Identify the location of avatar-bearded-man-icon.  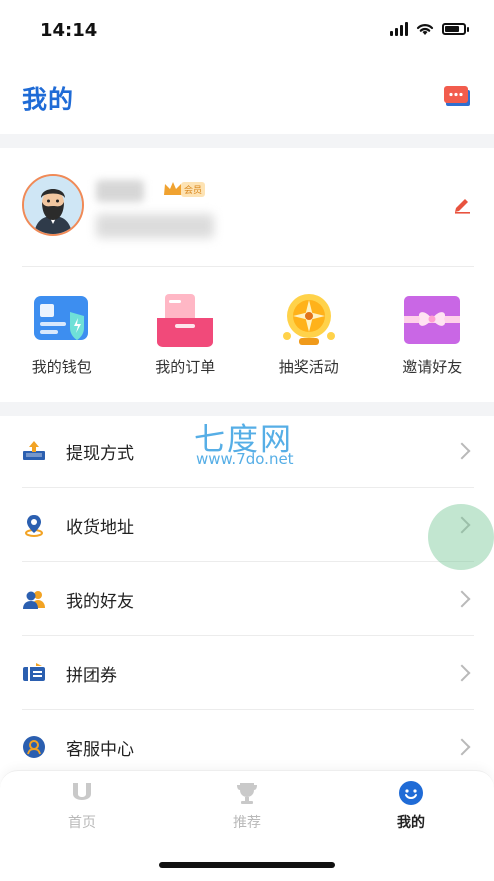
(53, 205).